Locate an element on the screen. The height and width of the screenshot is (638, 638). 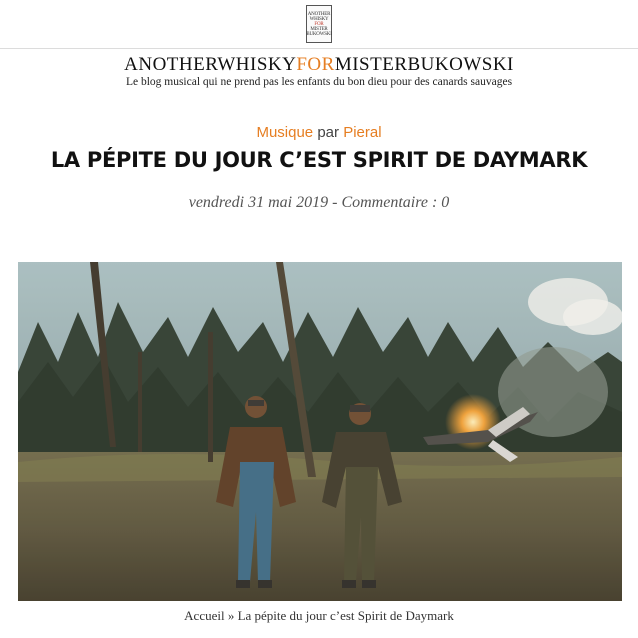
site-title-part2: MISTERBUKOWSKI is located at coordinates (424, 64).